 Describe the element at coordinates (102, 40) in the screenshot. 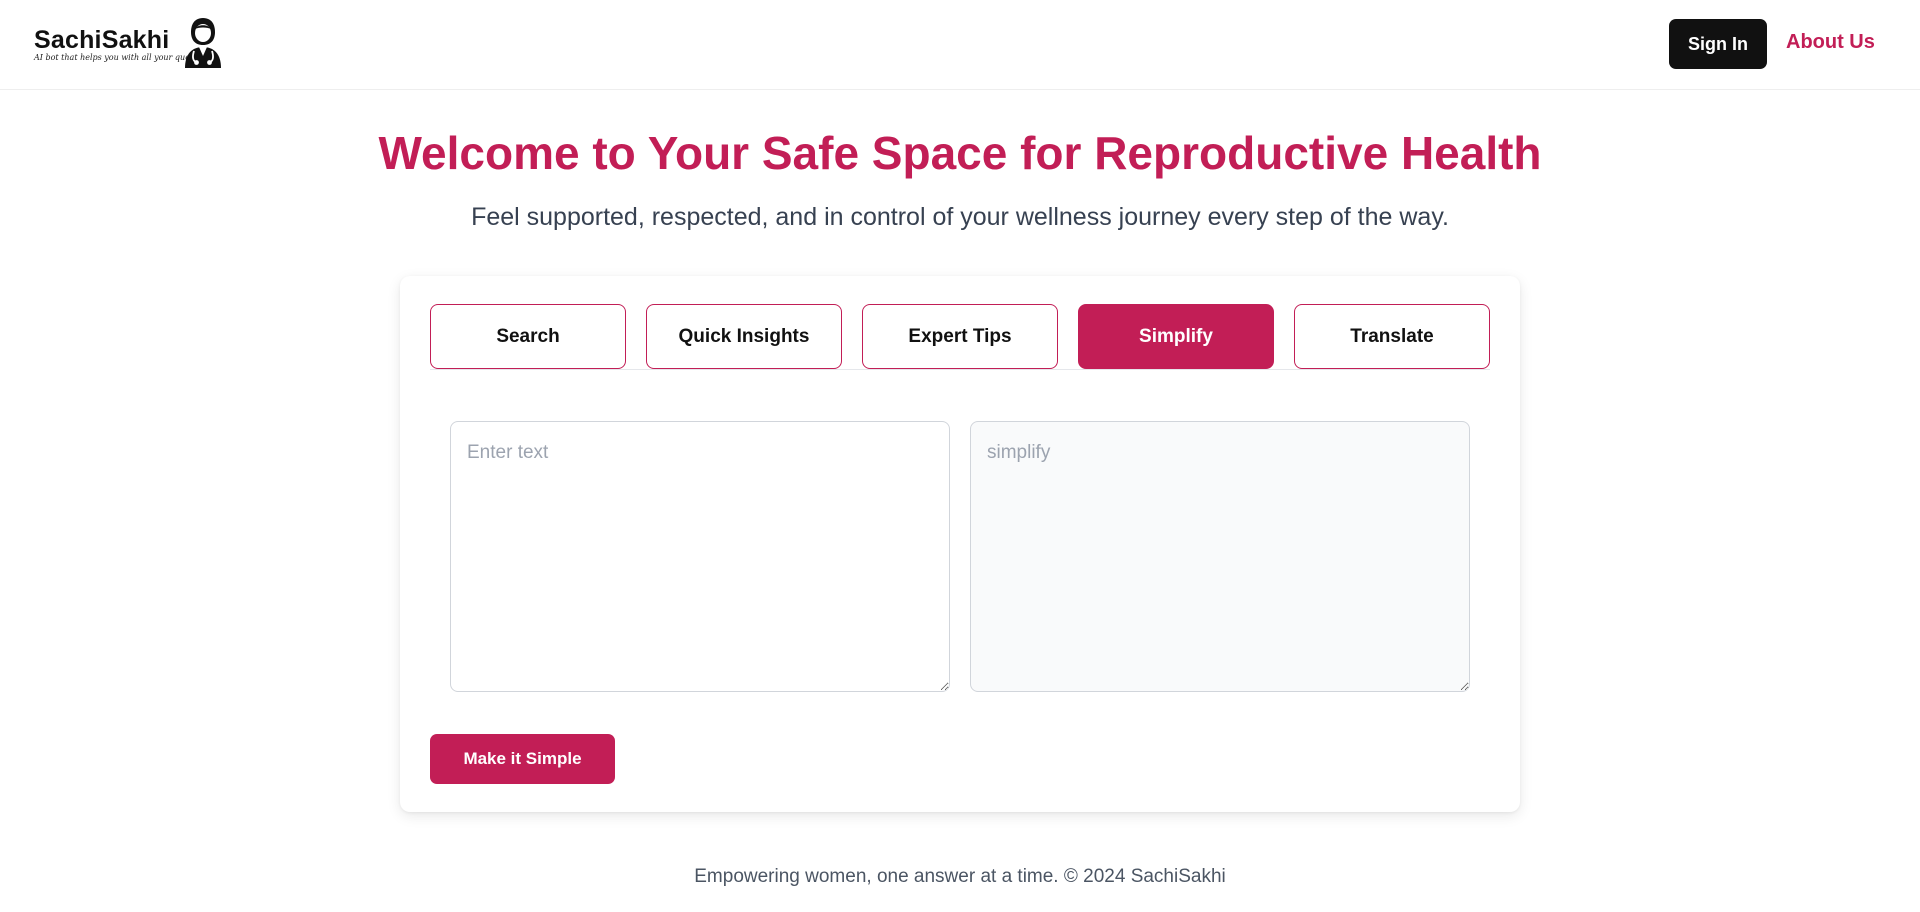

I see `brand-name: SachiSakhi` at that location.